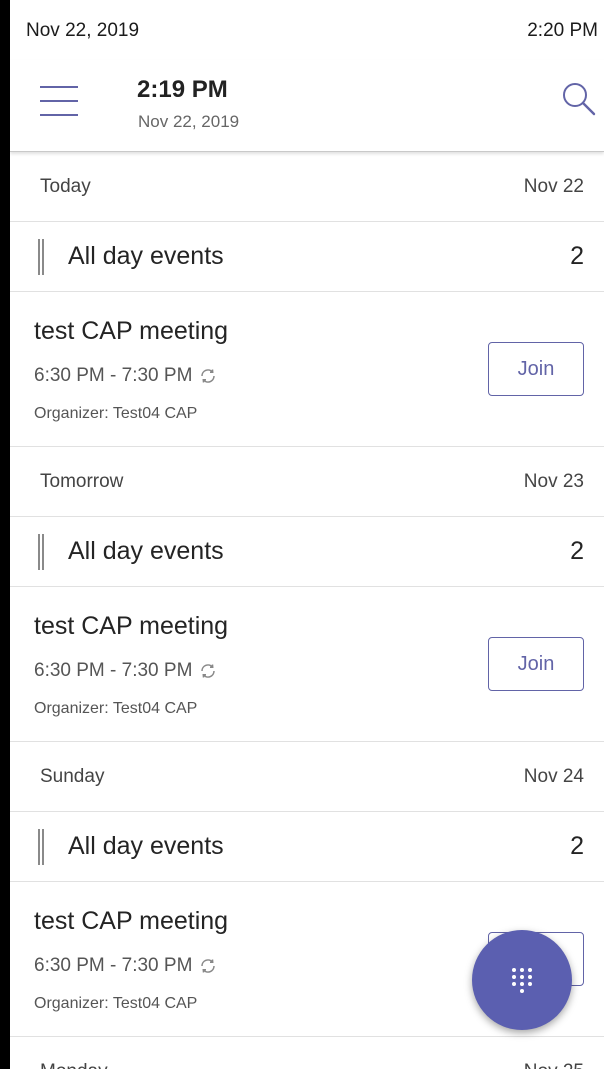 The image size is (604, 1069). Describe the element at coordinates (83, 30) in the screenshot. I see `status-date: Nov 22, 2019` at that location.